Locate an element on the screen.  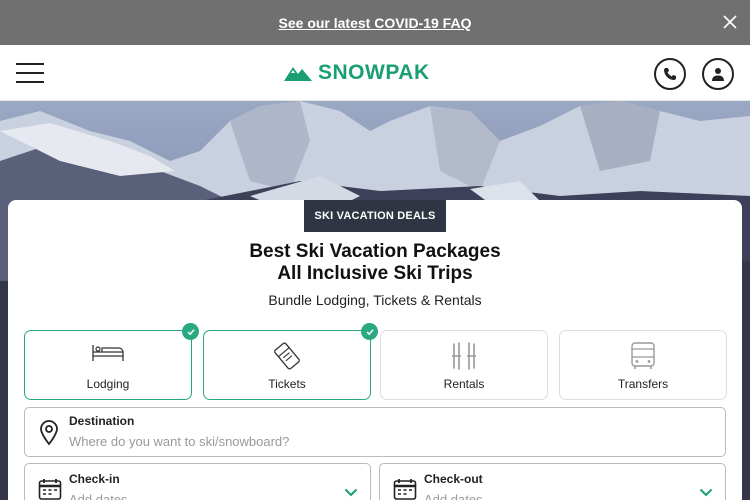
user-icon is located at coordinates (718, 74).